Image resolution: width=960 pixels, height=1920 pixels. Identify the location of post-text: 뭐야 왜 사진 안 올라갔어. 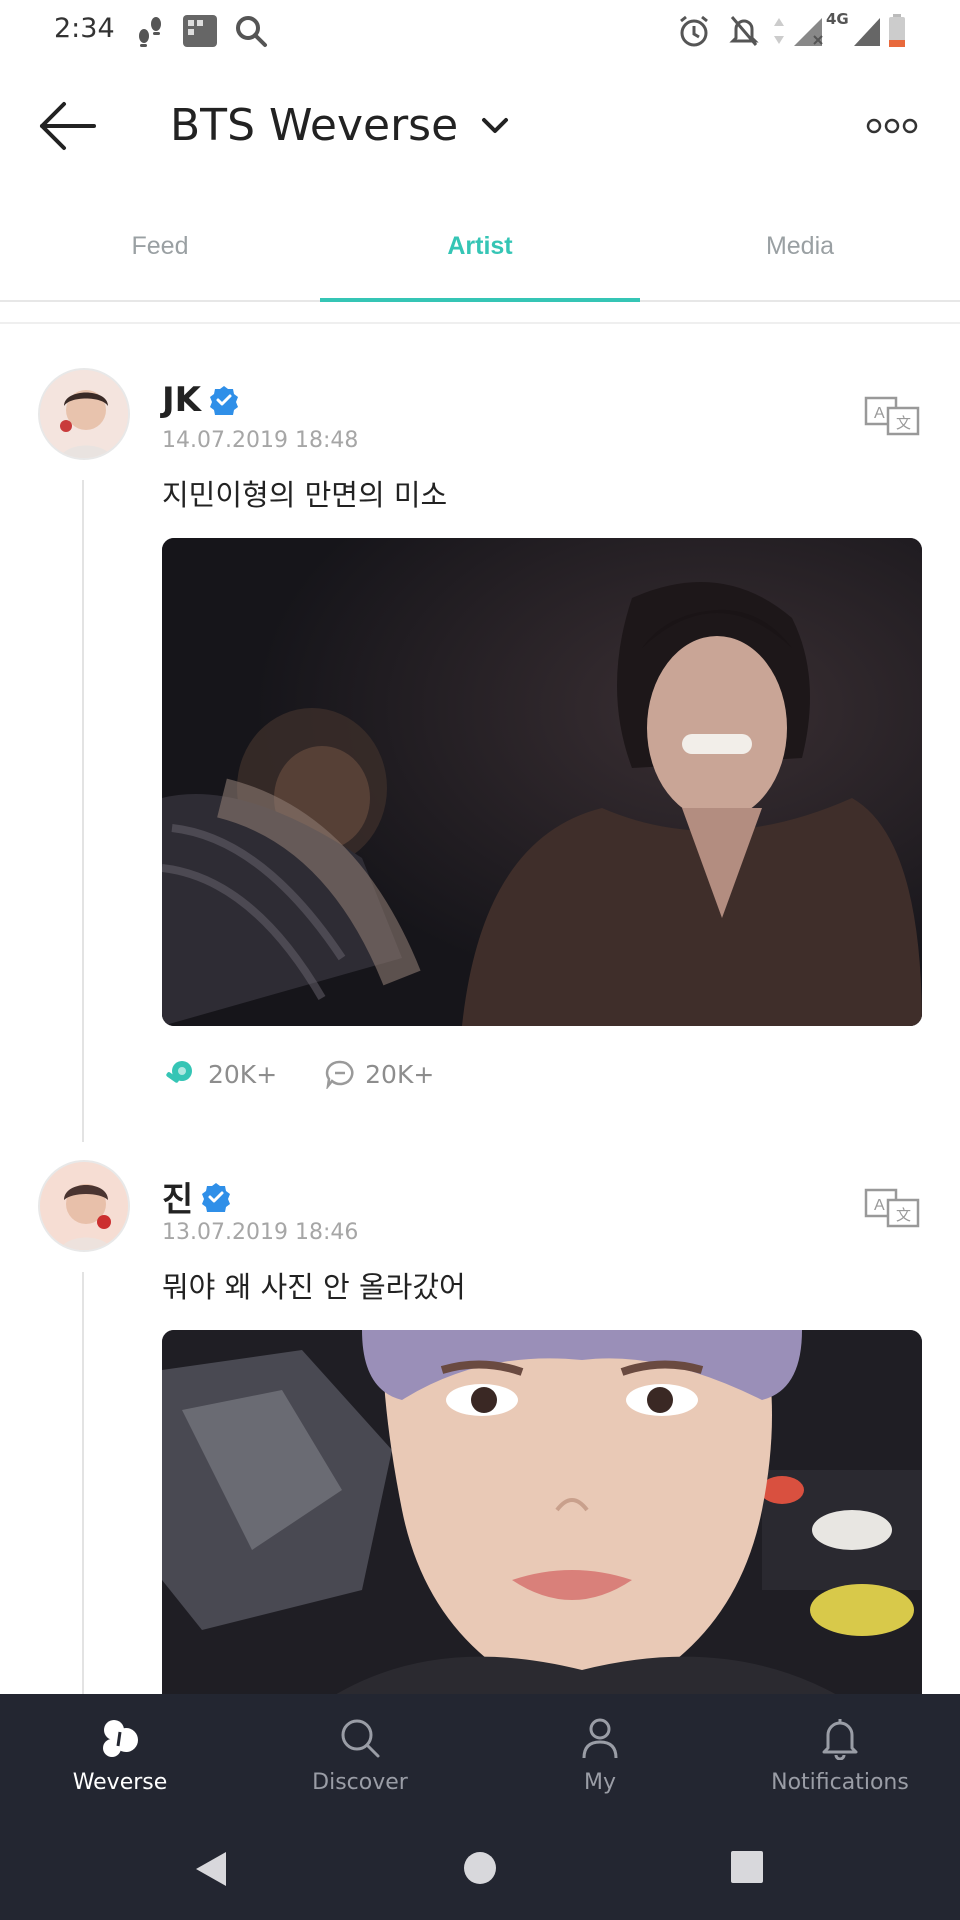
(314, 1287).